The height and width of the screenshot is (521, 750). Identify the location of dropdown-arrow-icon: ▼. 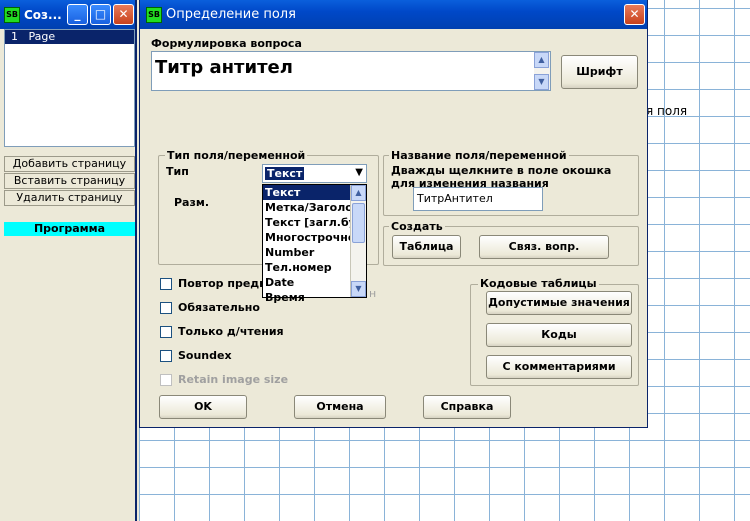
(359, 172).